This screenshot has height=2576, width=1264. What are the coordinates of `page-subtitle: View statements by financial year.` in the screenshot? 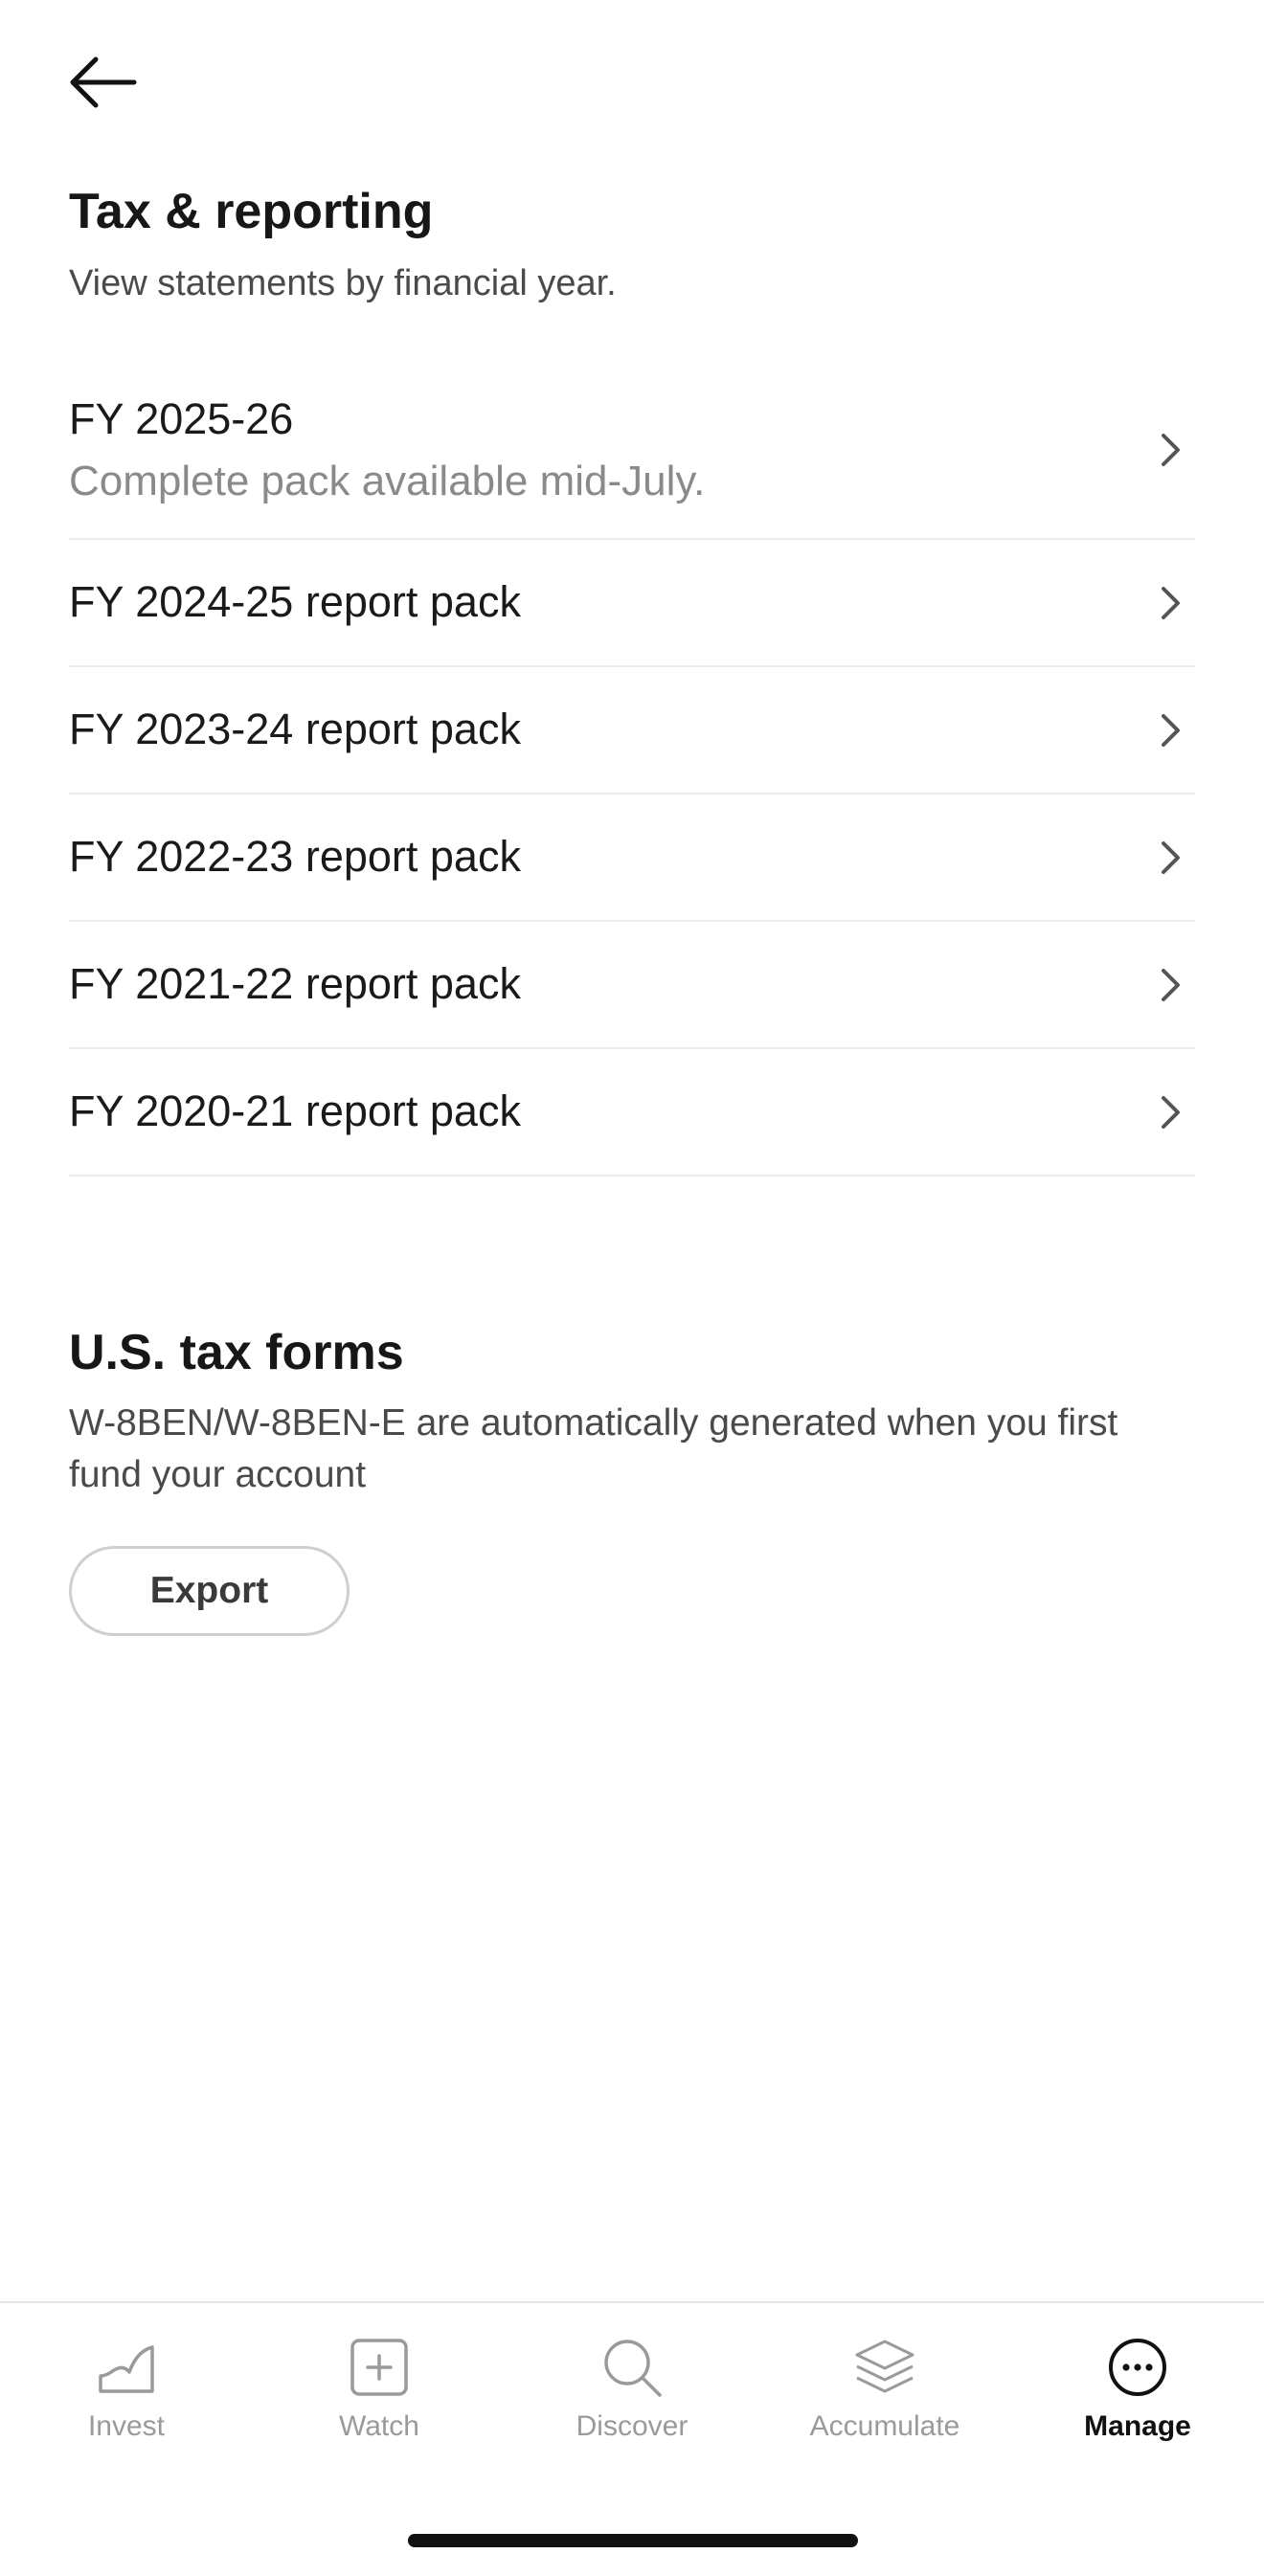 It's located at (343, 283).